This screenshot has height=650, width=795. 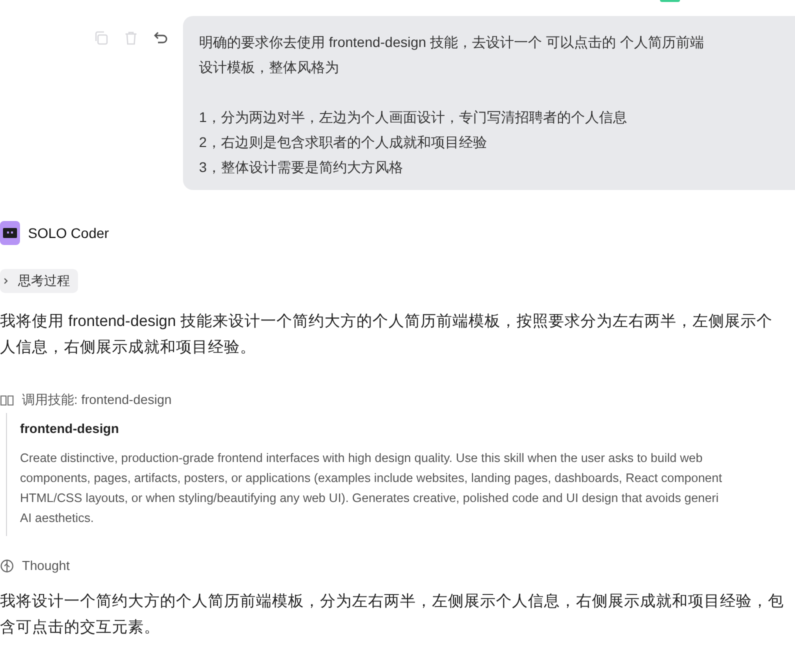 I want to click on agent-name: SOLO Coder, so click(x=68, y=233).